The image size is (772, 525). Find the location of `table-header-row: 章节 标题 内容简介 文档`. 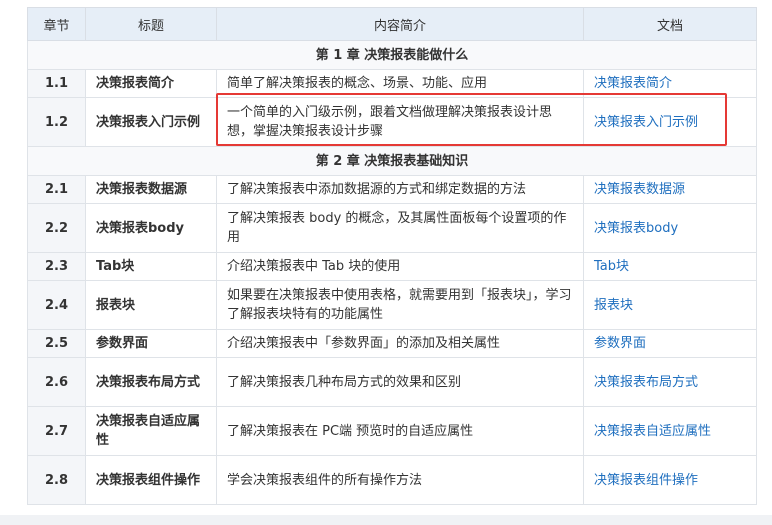

table-header-row: 章节 标题 内容简介 文档 is located at coordinates (392, 24).